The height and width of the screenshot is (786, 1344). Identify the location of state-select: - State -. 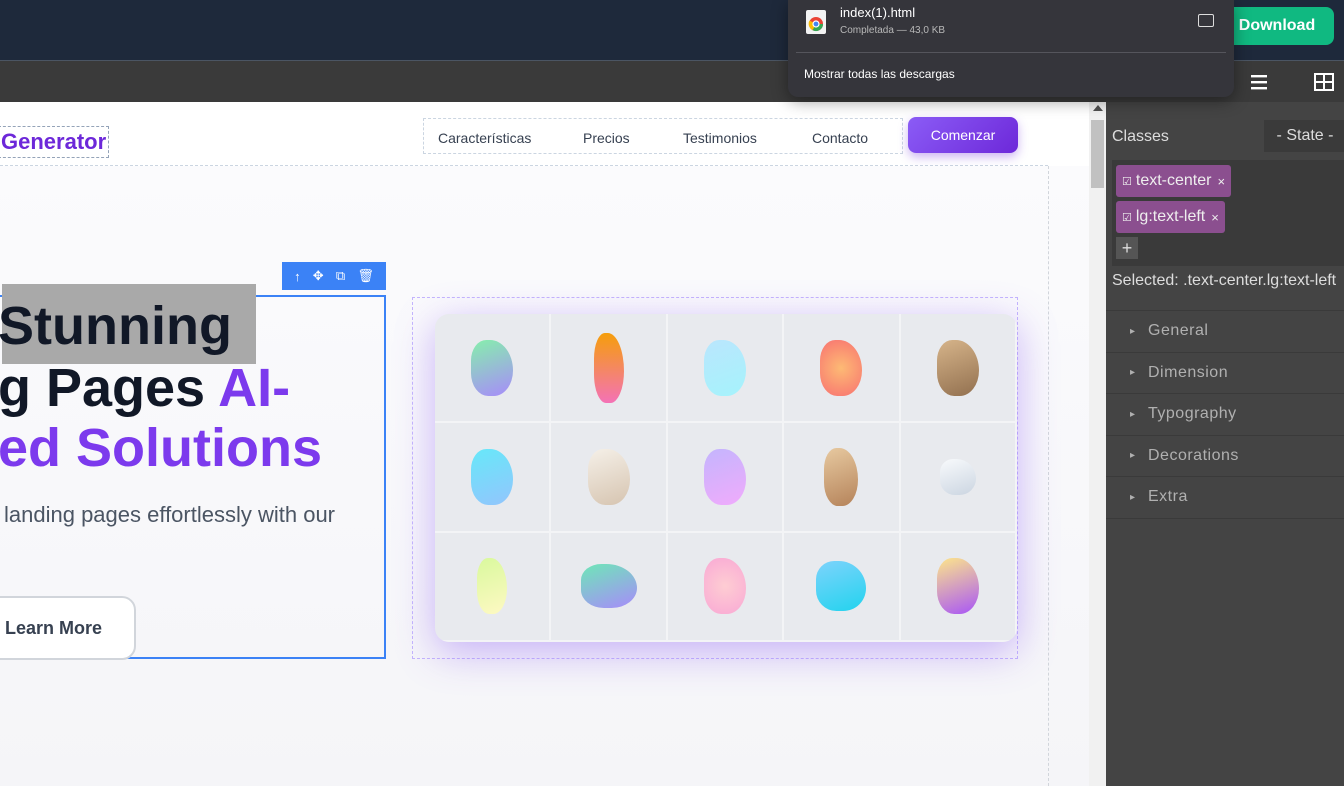
(1304, 136).